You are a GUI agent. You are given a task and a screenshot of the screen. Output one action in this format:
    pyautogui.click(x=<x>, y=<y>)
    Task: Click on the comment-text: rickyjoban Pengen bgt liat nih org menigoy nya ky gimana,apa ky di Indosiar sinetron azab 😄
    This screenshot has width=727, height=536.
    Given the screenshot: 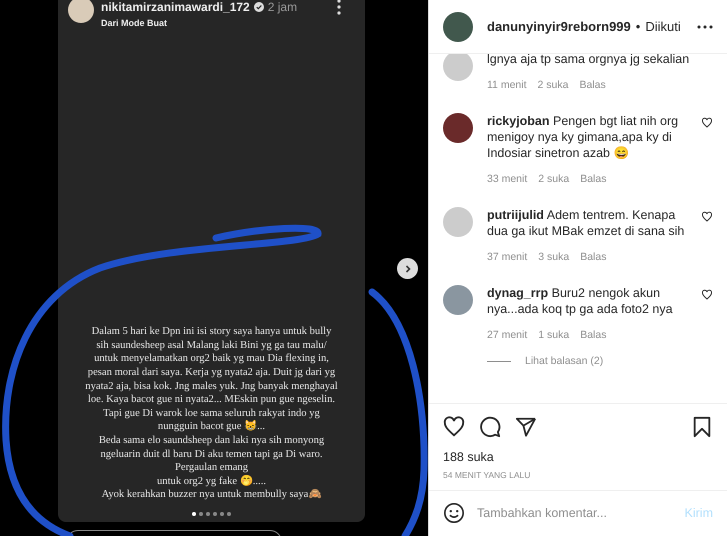 What is the action you would take?
    pyautogui.click(x=583, y=137)
    